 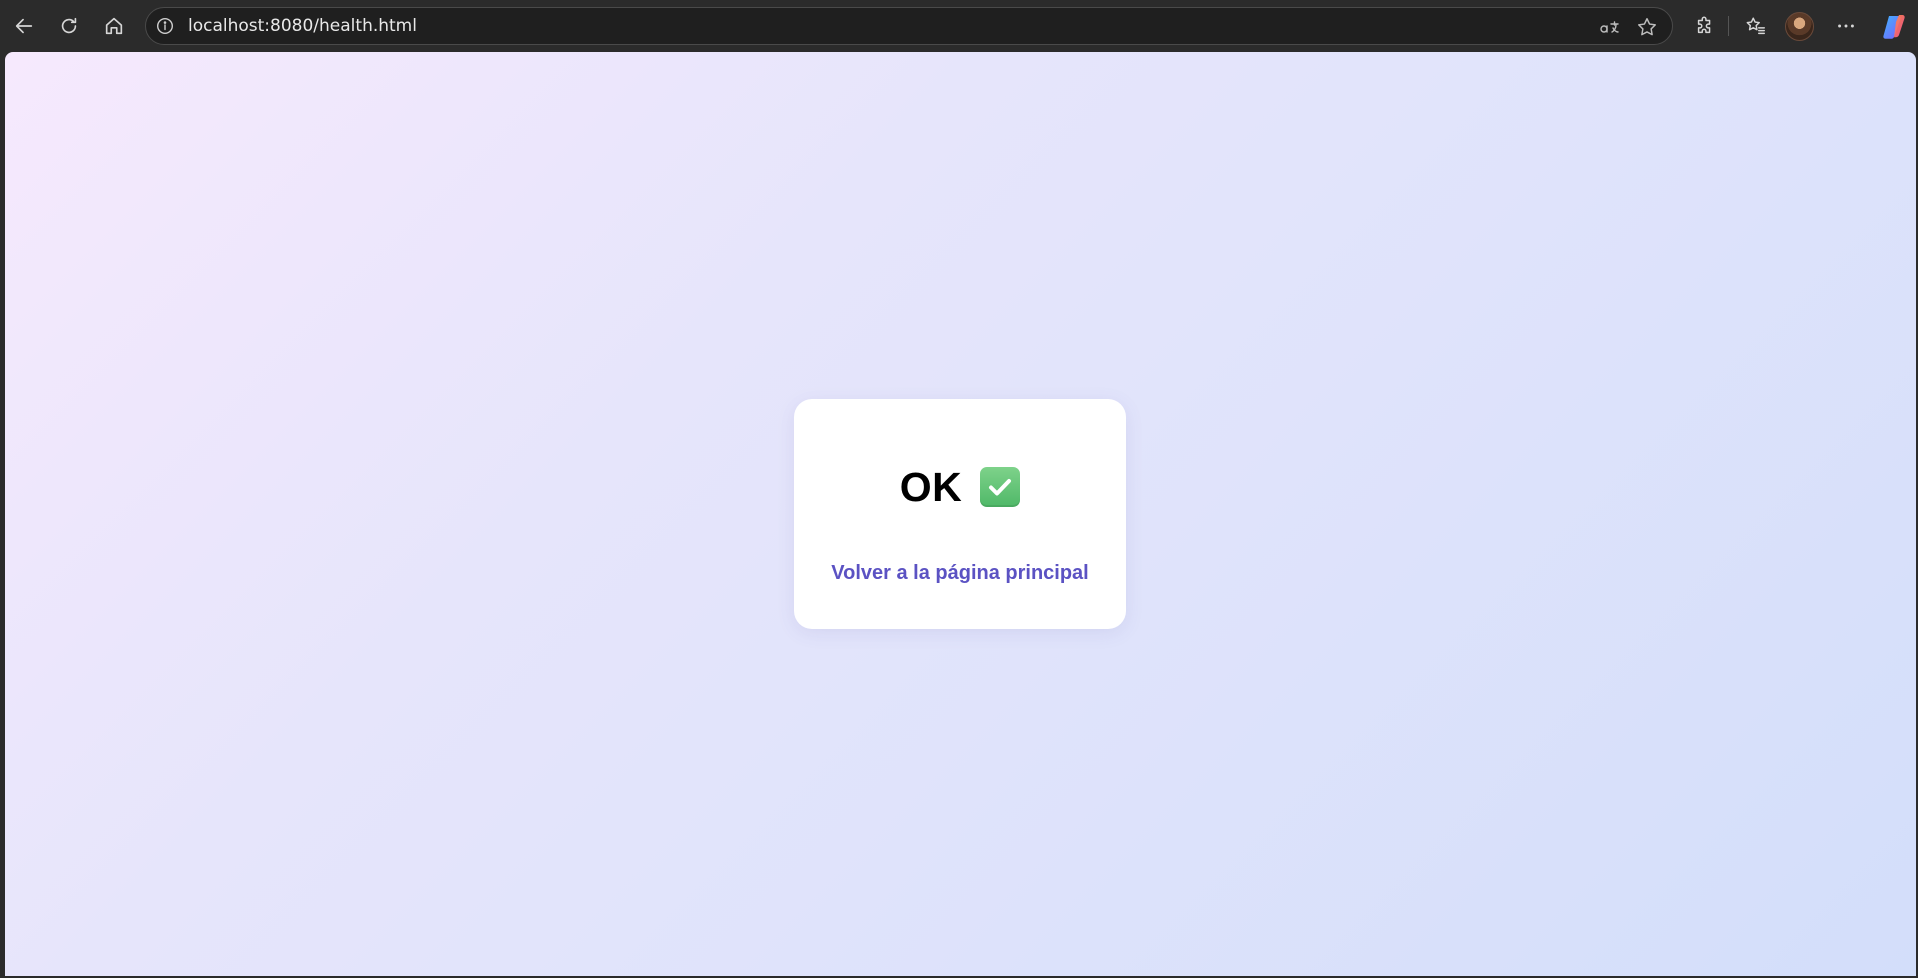 I want to click on favorites-icon, so click(x=1755, y=26).